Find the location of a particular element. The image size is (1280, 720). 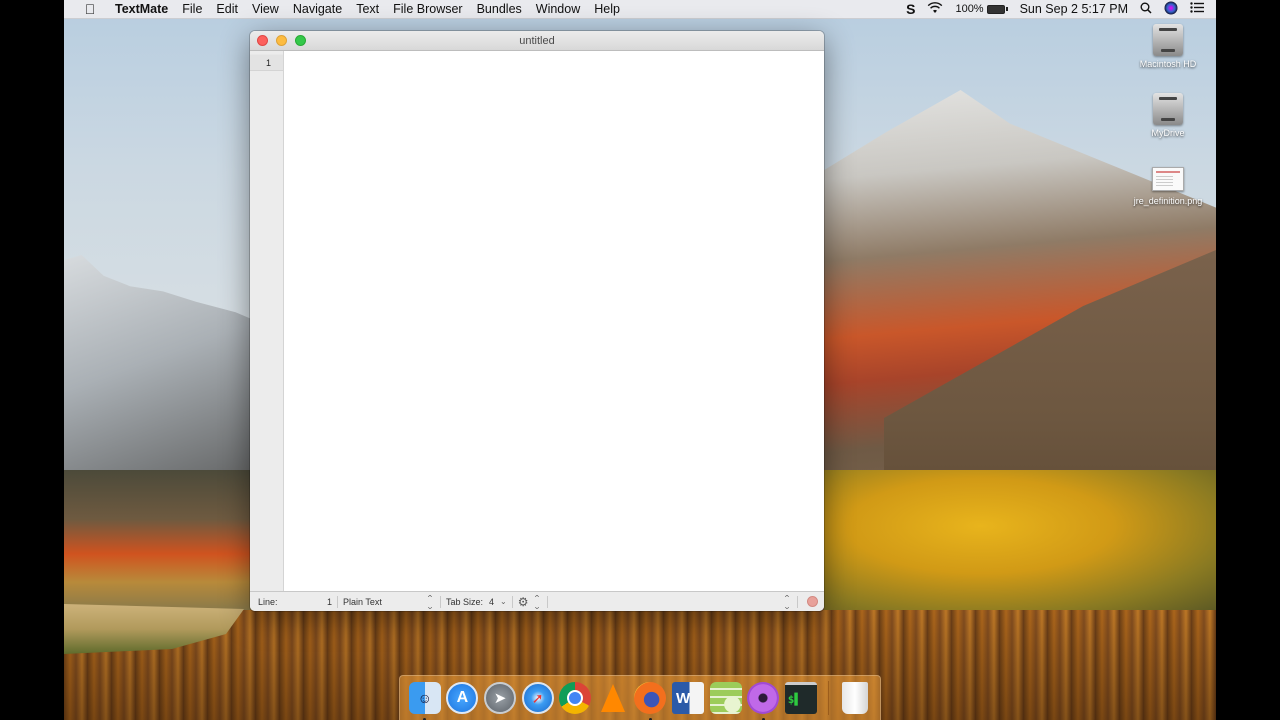

line-number: 1 is located at coordinates (266, 62).